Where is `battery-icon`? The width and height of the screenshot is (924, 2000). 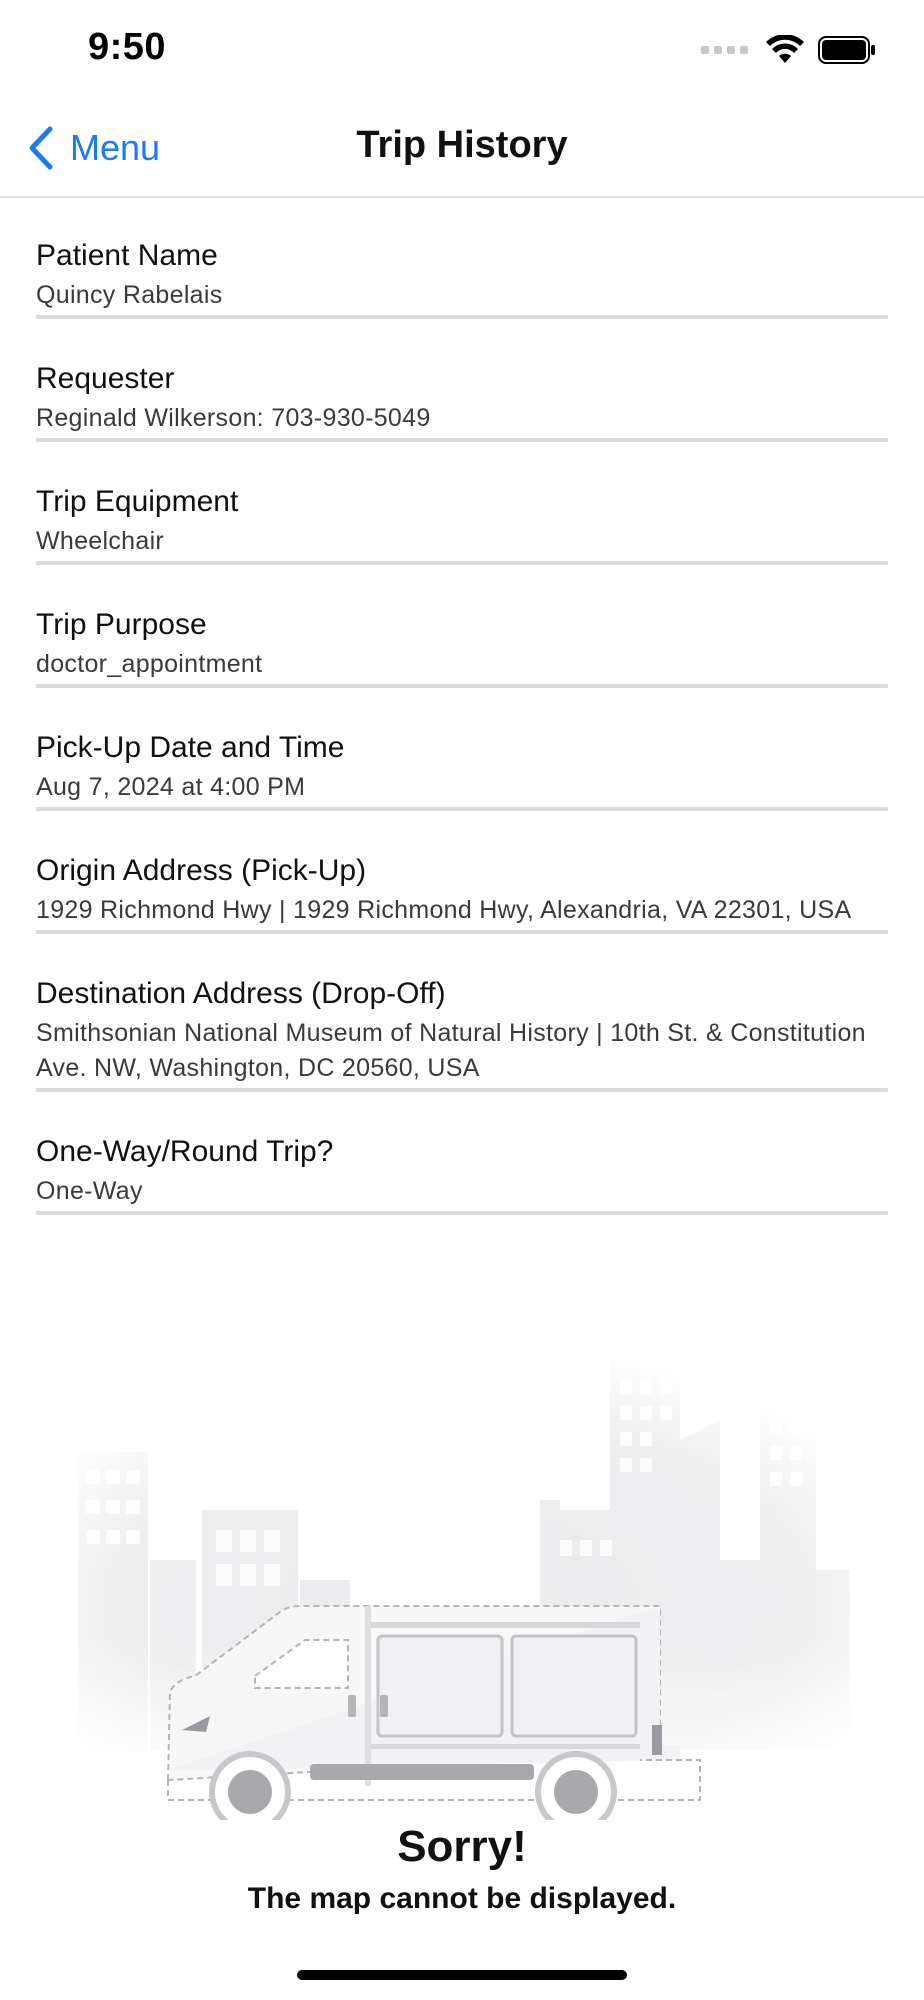 battery-icon is located at coordinates (846, 50).